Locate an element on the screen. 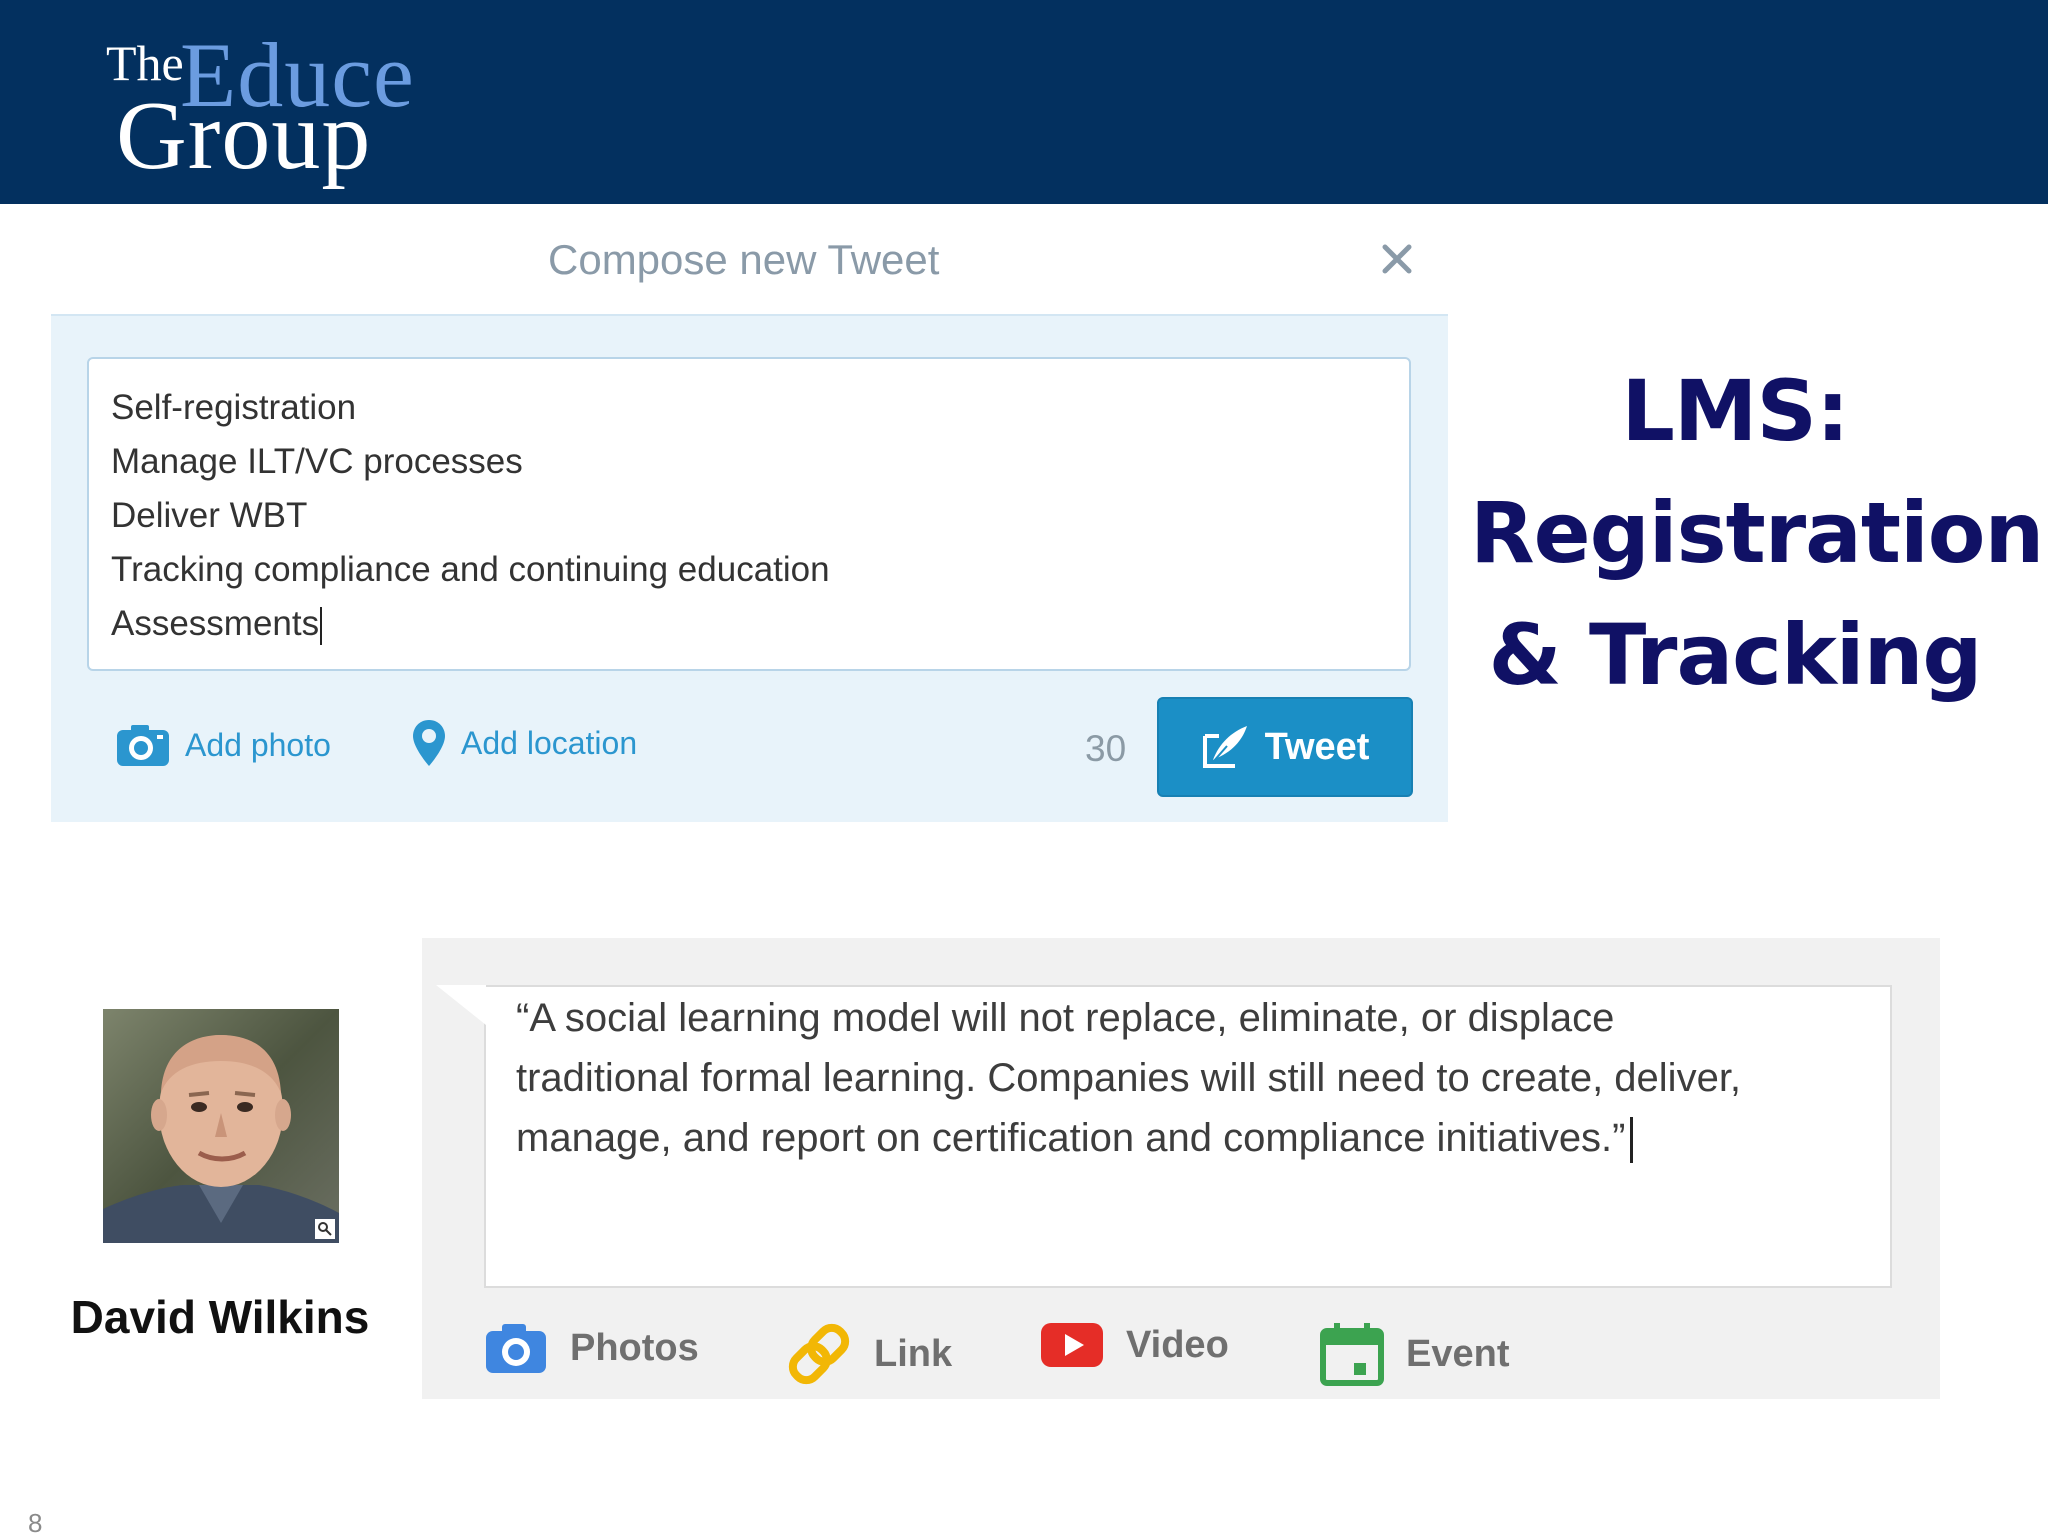 The height and width of the screenshot is (1539, 2048). author-name: David Wilkins is located at coordinates (220, 1317).